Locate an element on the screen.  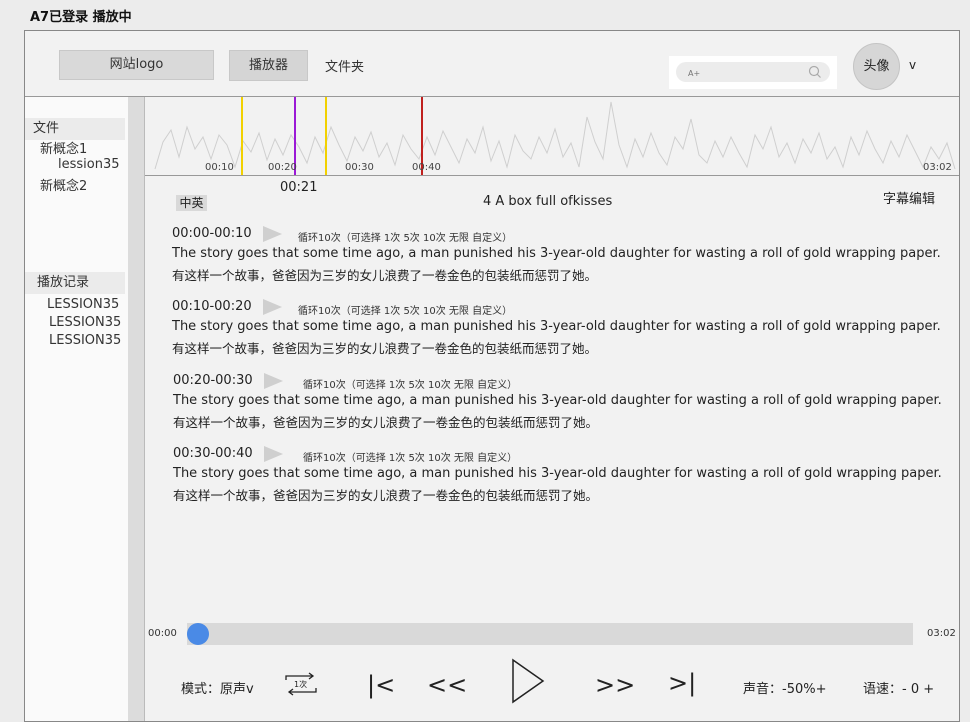
file-item: lession35 is located at coordinates (89, 164).